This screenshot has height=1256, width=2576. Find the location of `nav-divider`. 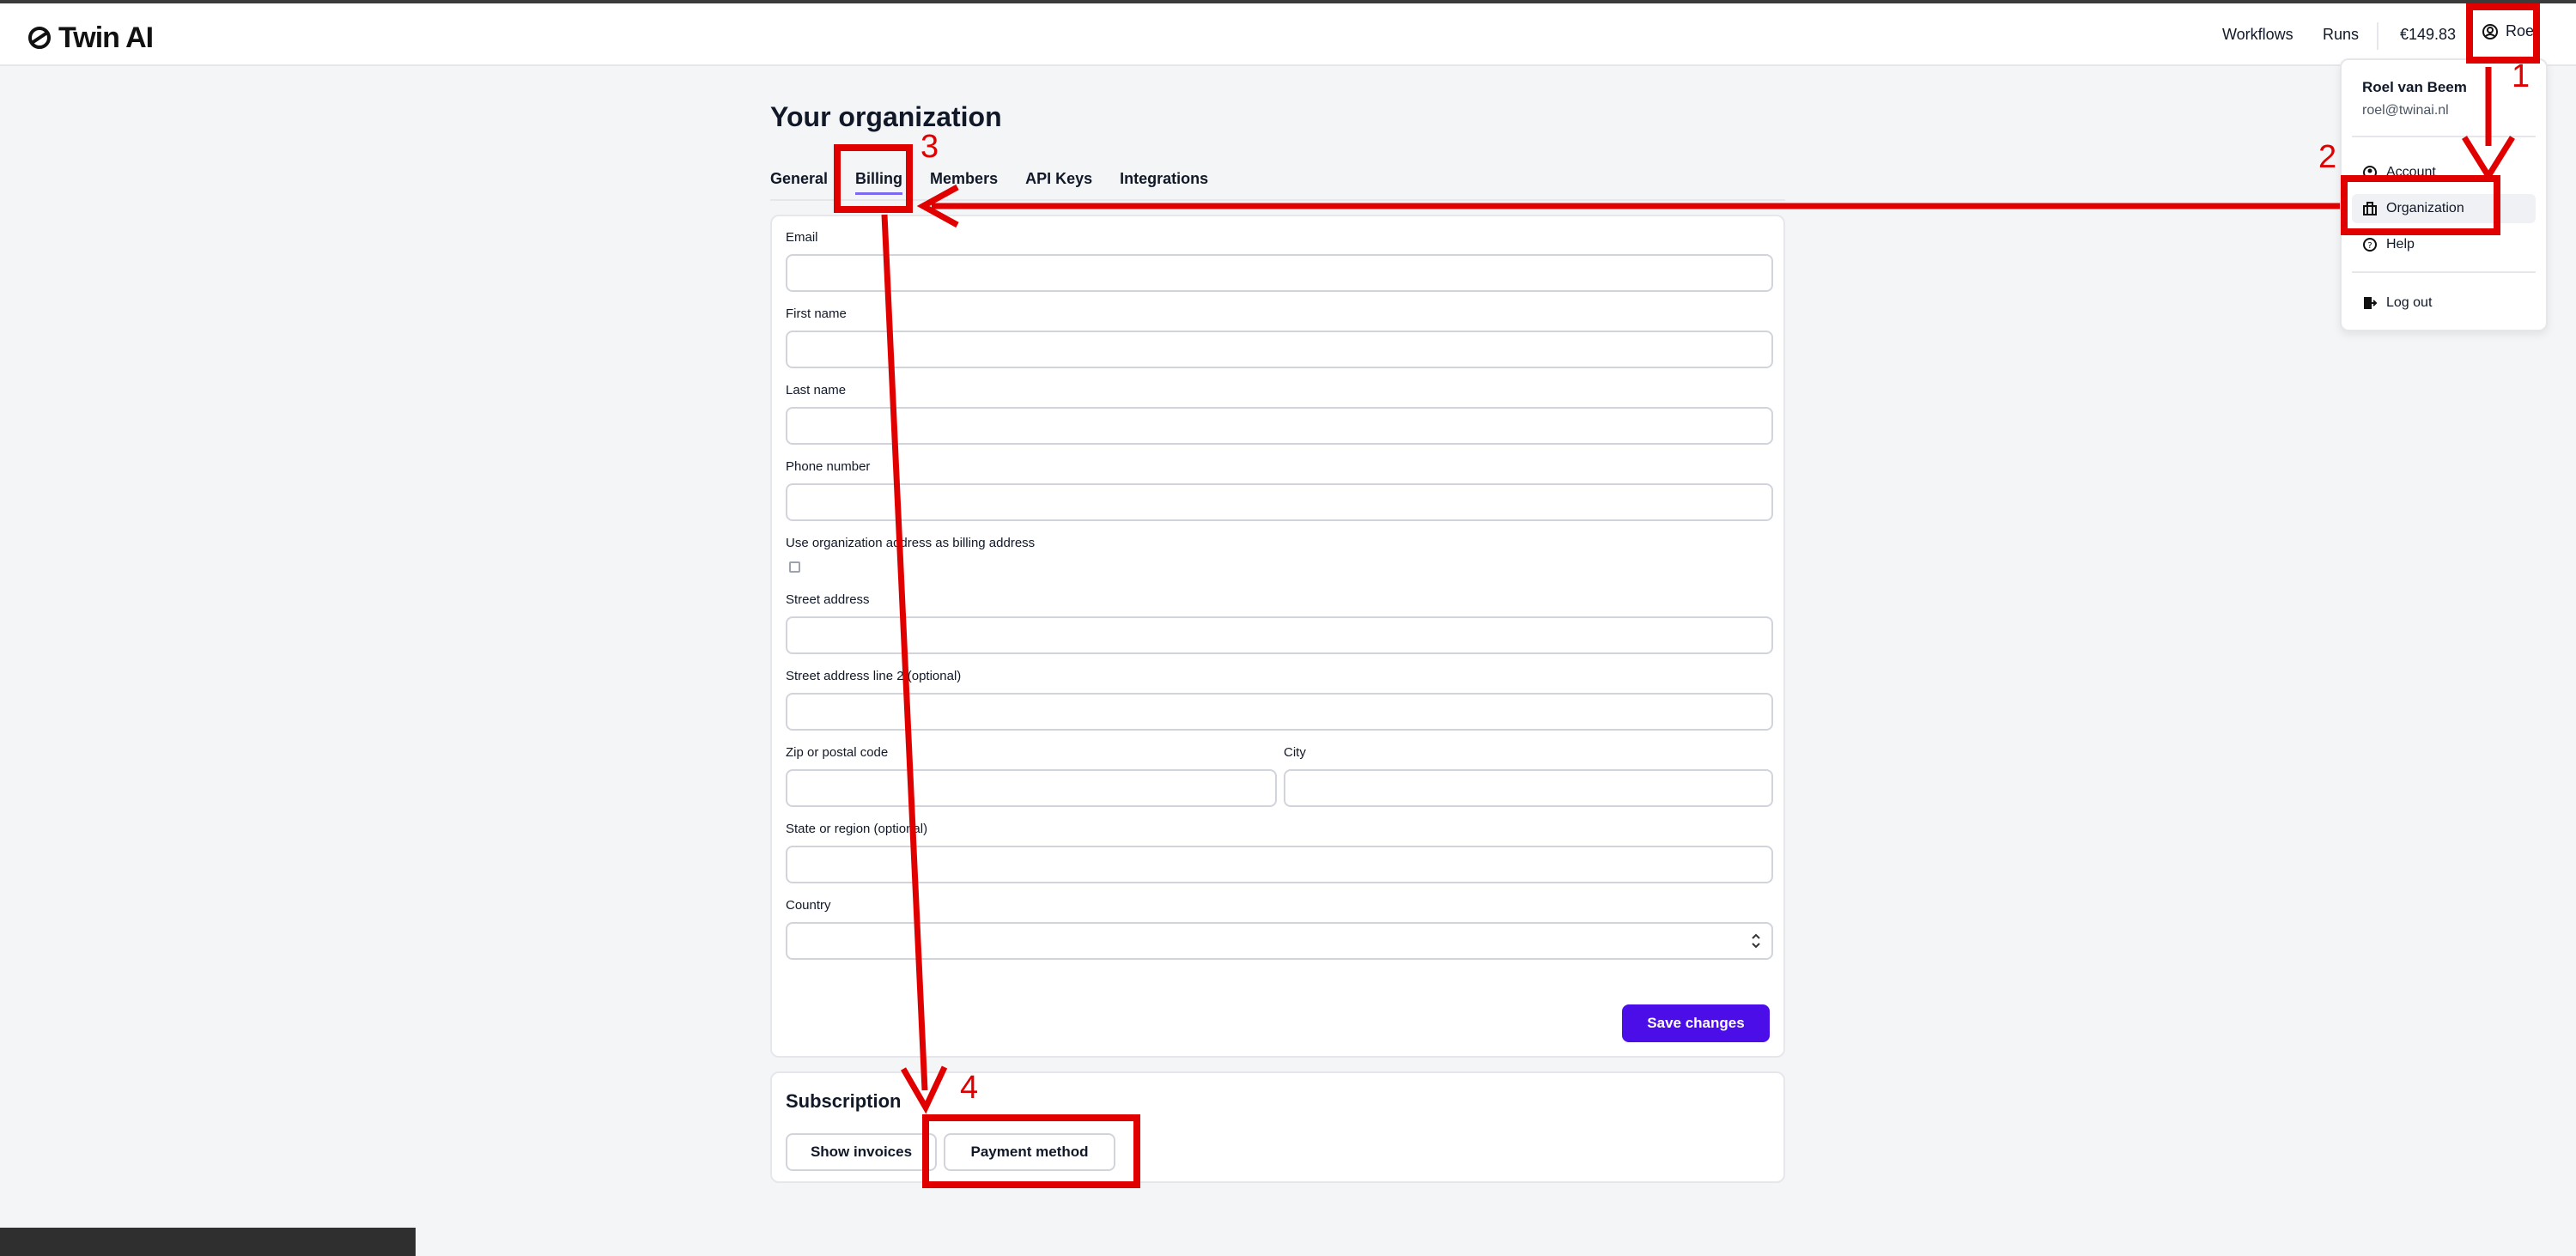

nav-divider is located at coordinates (2378, 36).